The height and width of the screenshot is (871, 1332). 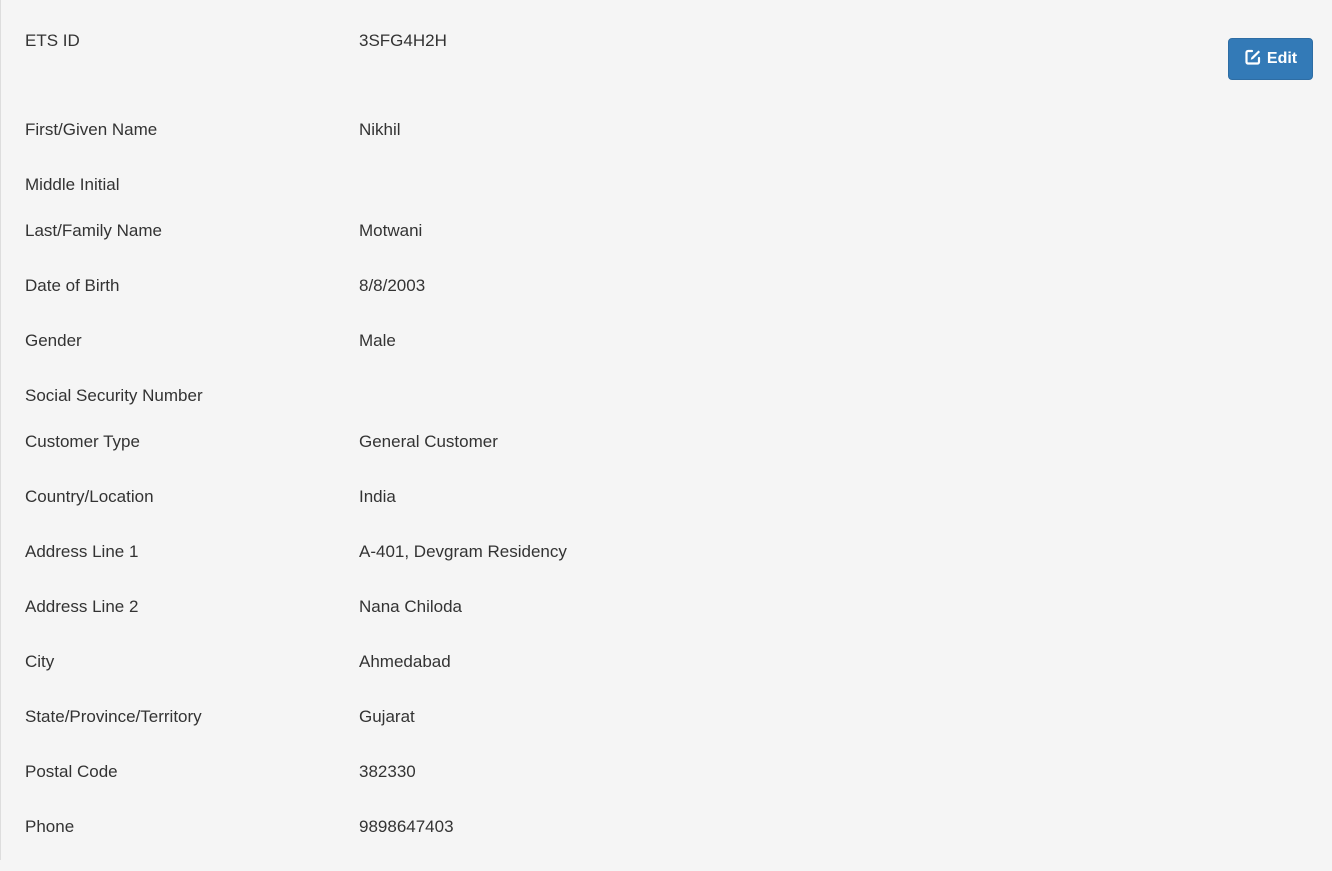 What do you see at coordinates (91, 129) in the screenshot?
I see `field-label: First/Given Name` at bounding box center [91, 129].